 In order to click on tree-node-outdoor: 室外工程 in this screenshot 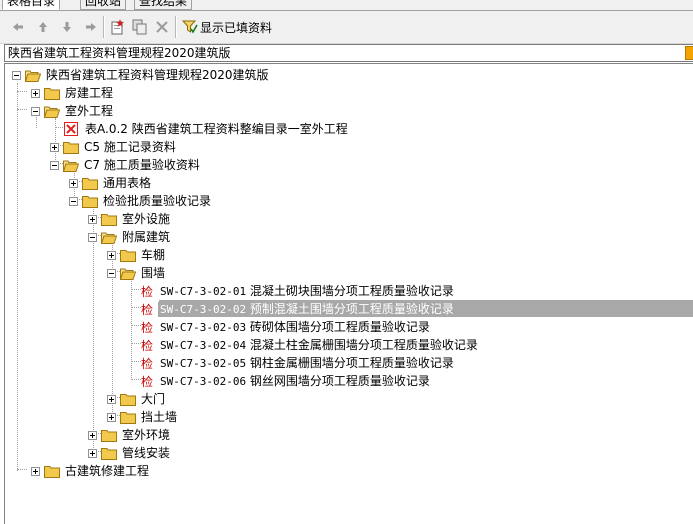, I will do `click(73, 111)`.